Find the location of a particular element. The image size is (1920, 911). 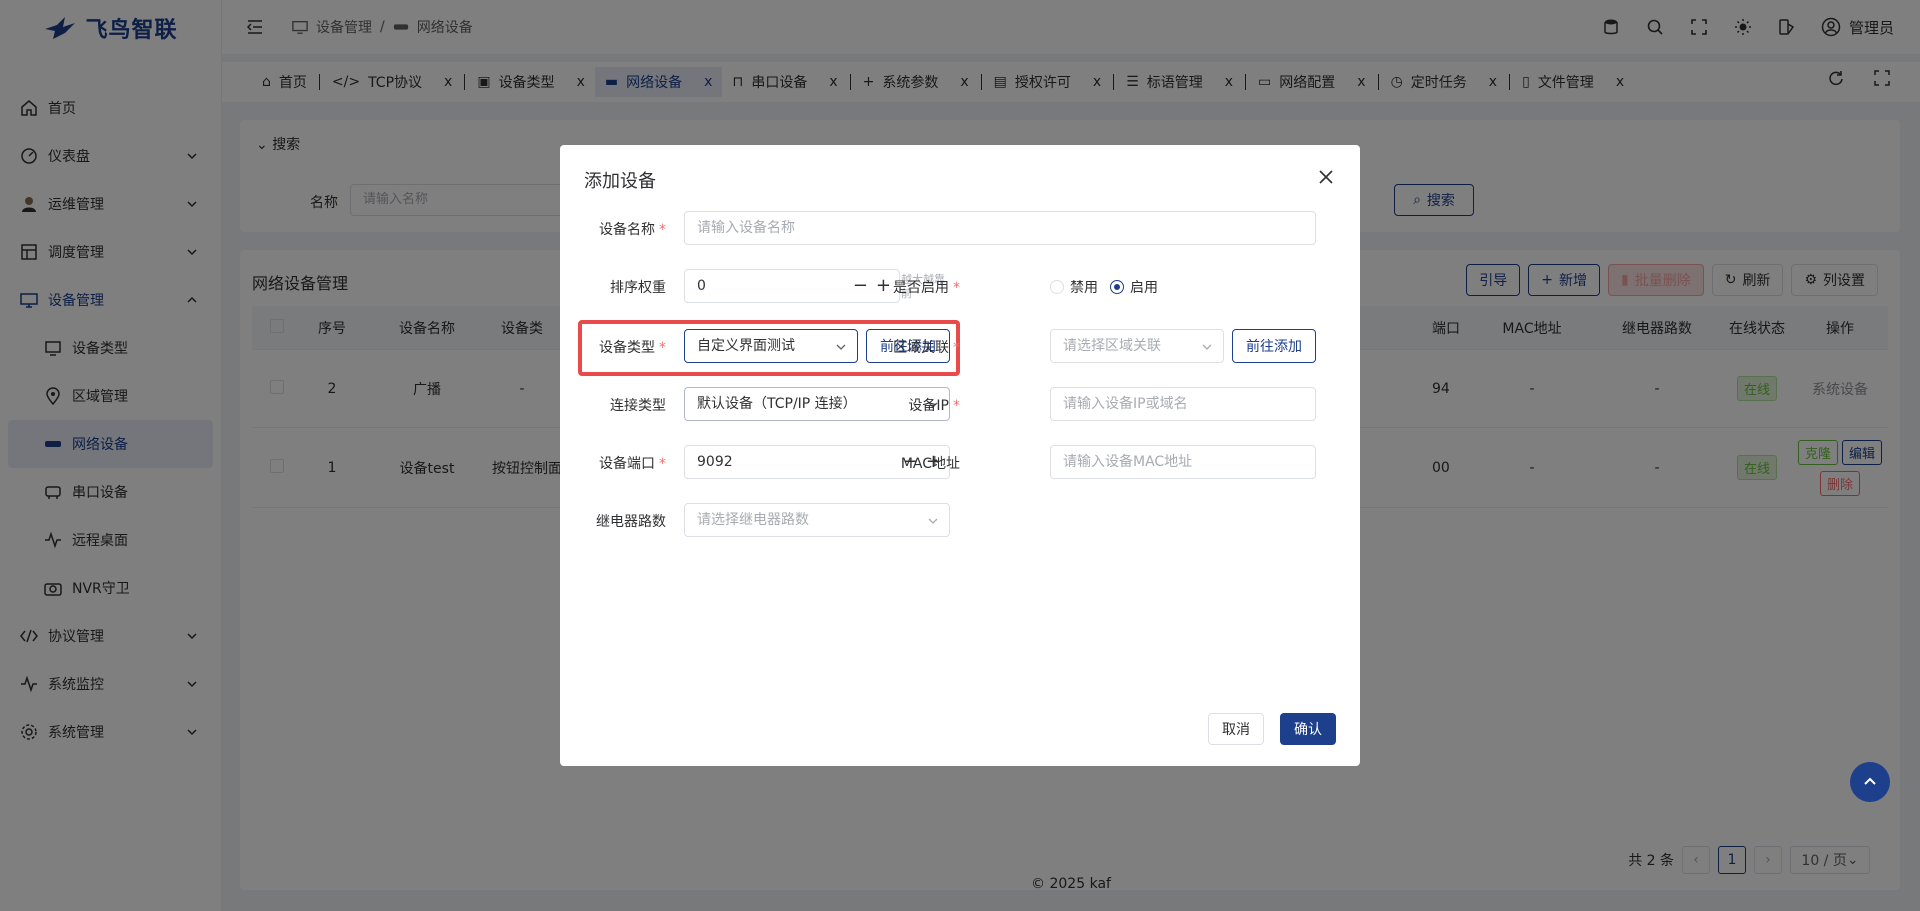

device-name-input: 请输入设备名称 is located at coordinates (1000, 228).